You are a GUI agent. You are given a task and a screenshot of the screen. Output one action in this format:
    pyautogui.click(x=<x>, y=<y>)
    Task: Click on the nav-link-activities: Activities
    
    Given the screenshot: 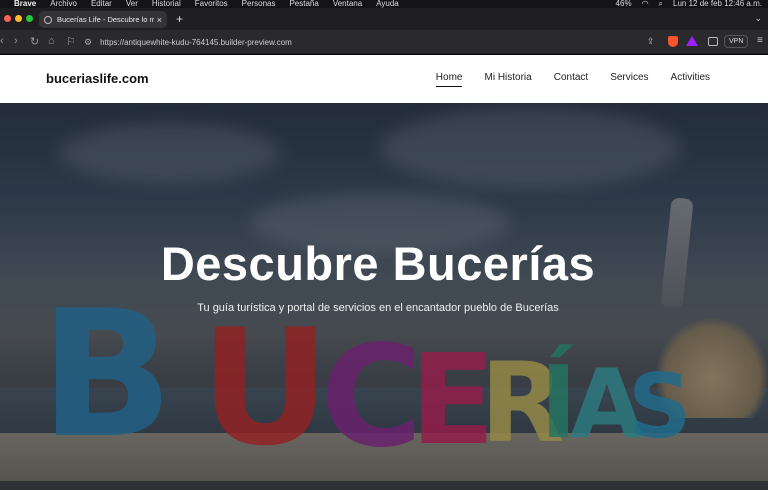 What is the action you would take?
    pyautogui.click(x=690, y=79)
    